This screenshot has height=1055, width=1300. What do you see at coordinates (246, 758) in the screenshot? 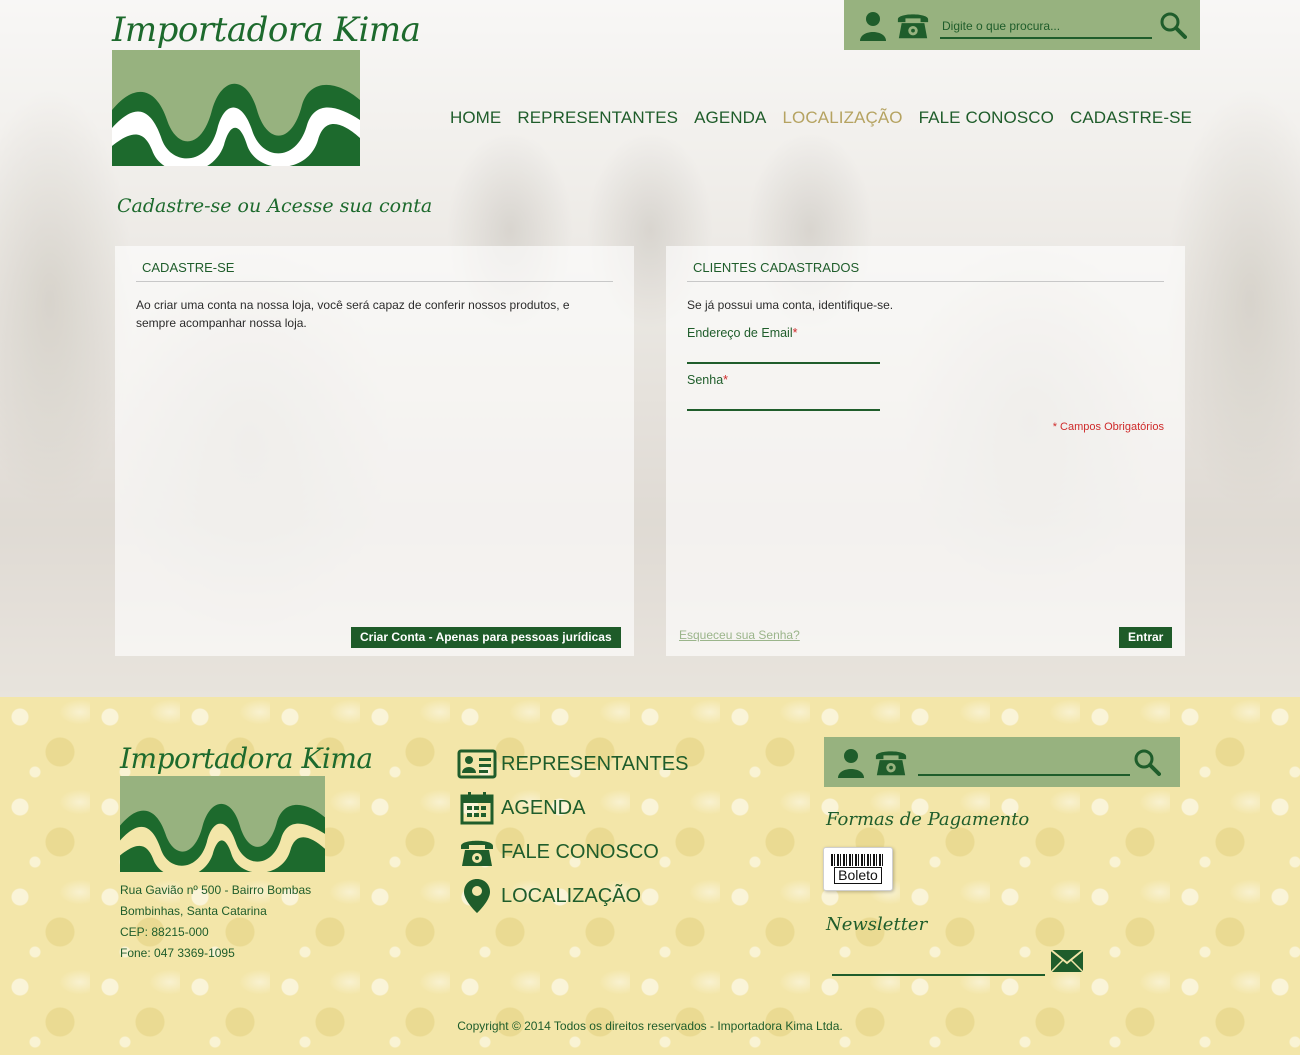
I see `footer-logo-wordmark: Importadora Kima` at bounding box center [246, 758].